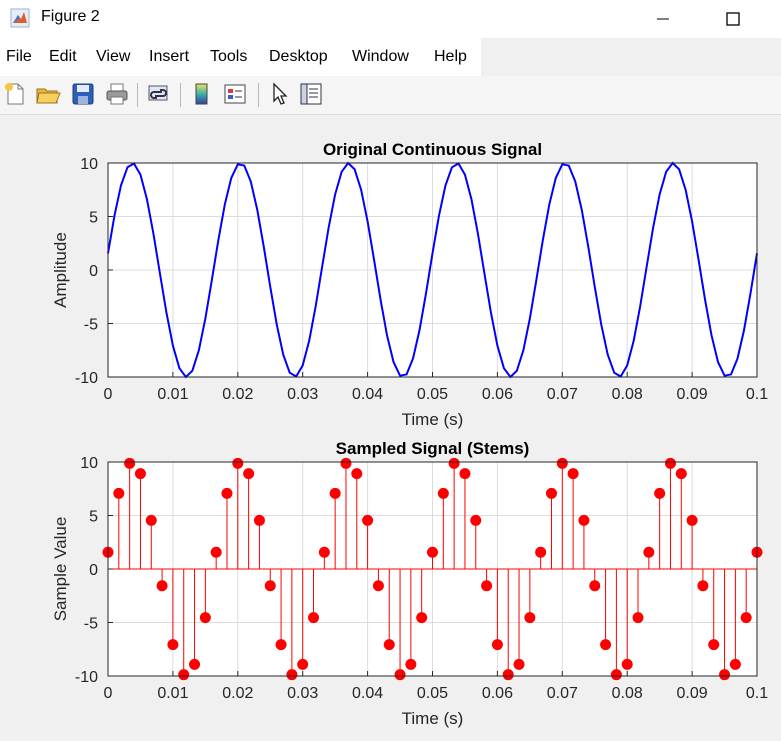 The height and width of the screenshot is (741, 781). I want to click on link-plot-icon, so click(159, 94).